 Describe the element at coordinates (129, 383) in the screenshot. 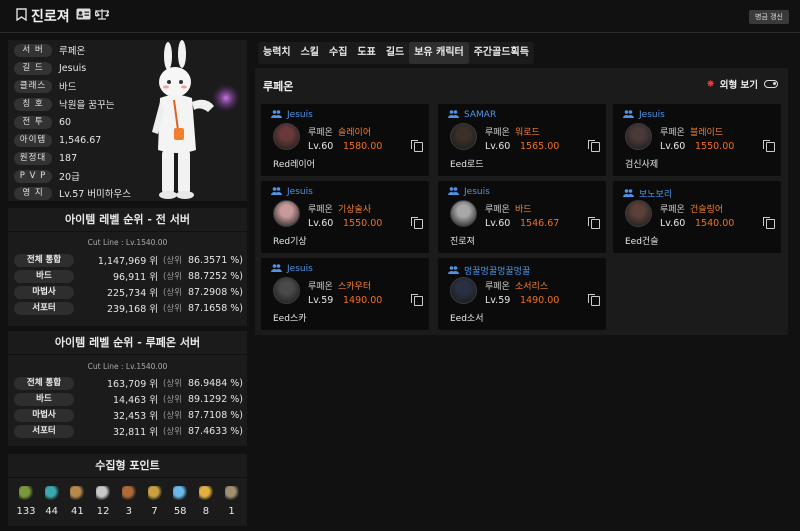

I see `rank-row: 전체 통합 163,709 위 (상위 86.9484 %)` at that location.